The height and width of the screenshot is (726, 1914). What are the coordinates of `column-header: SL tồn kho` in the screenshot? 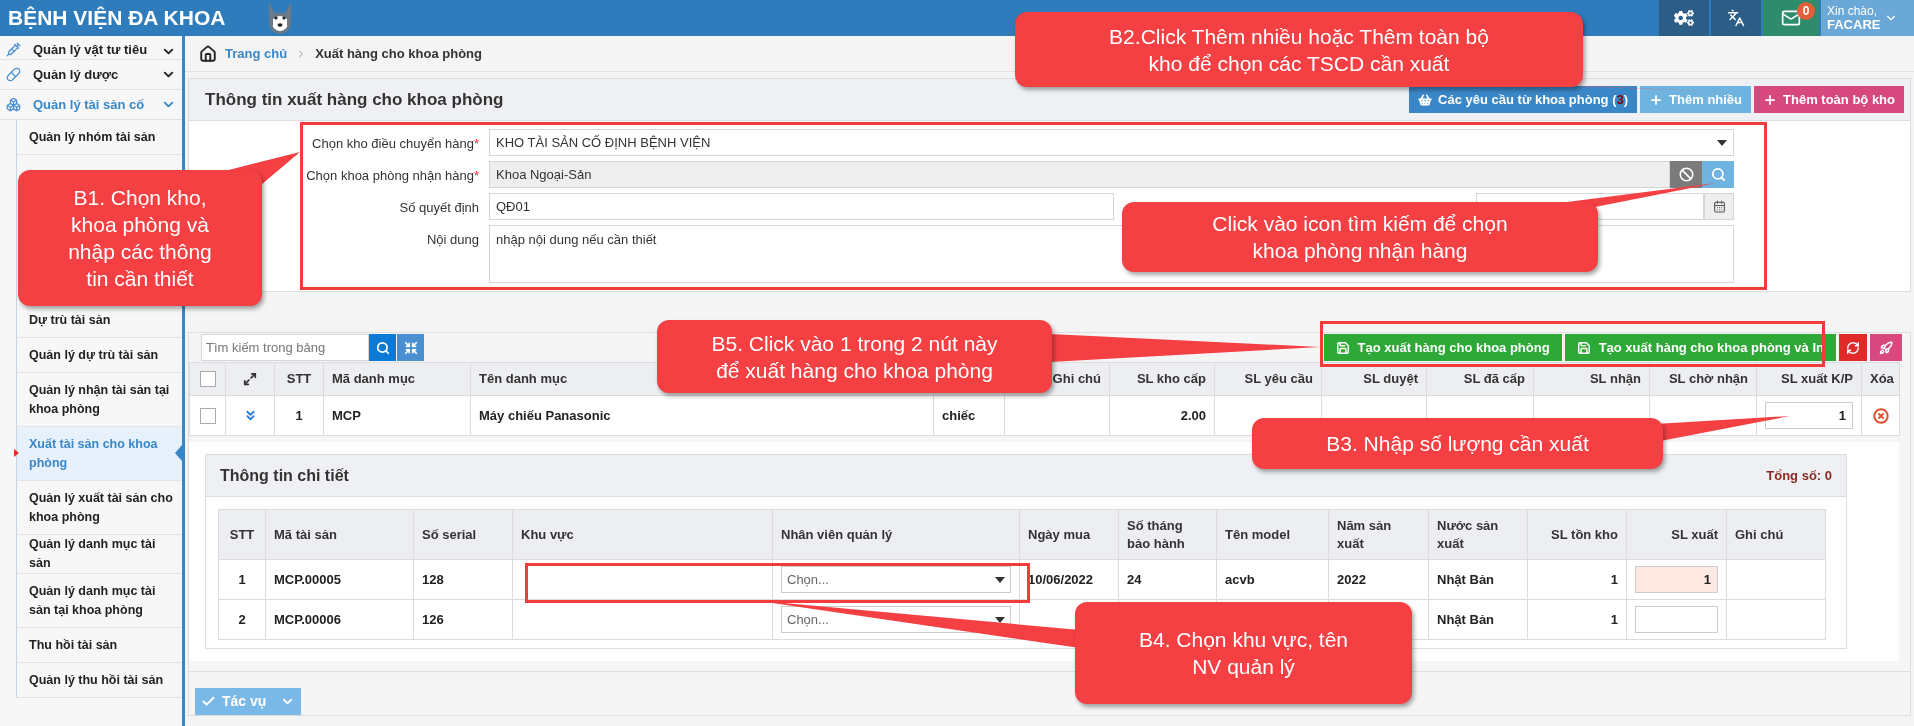 It's located at (1577, 534).